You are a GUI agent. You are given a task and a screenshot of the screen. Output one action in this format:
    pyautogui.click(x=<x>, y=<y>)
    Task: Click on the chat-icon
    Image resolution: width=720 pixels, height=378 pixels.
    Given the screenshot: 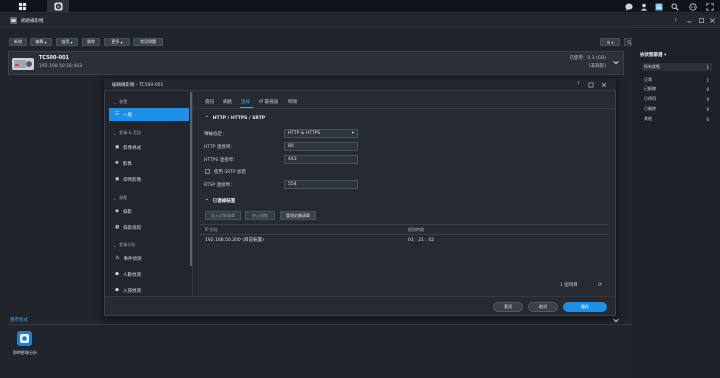 What is the action you would take?
    pyautogui.click(x=628, y=6)
    